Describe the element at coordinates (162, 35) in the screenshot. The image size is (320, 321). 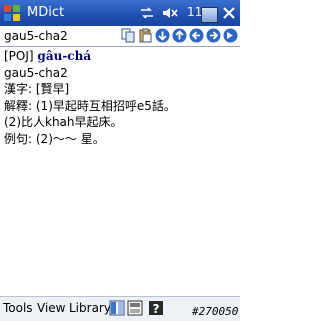
I see `back-icon` at that location.